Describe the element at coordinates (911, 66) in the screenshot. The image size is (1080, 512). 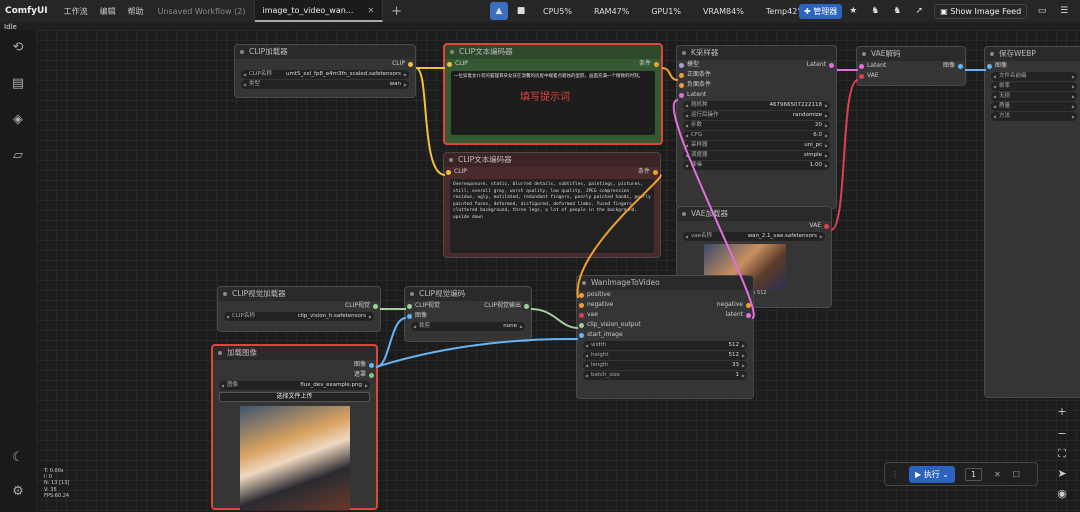
I see `node-vae-decode: VAE解码 Latent 图像 VAE` at that location.